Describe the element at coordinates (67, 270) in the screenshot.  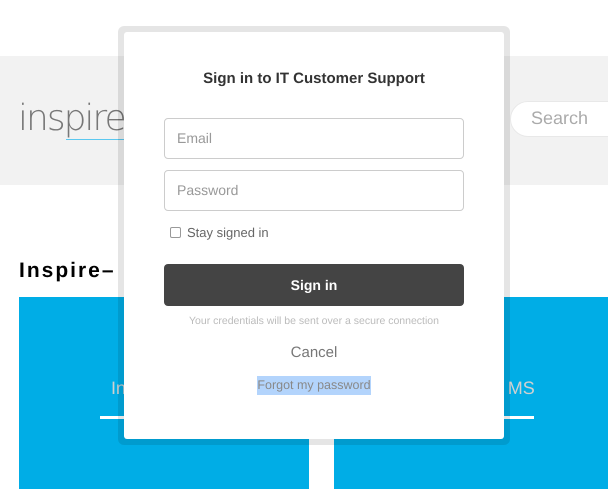
I see `page-heading: Inspire–` at that location.